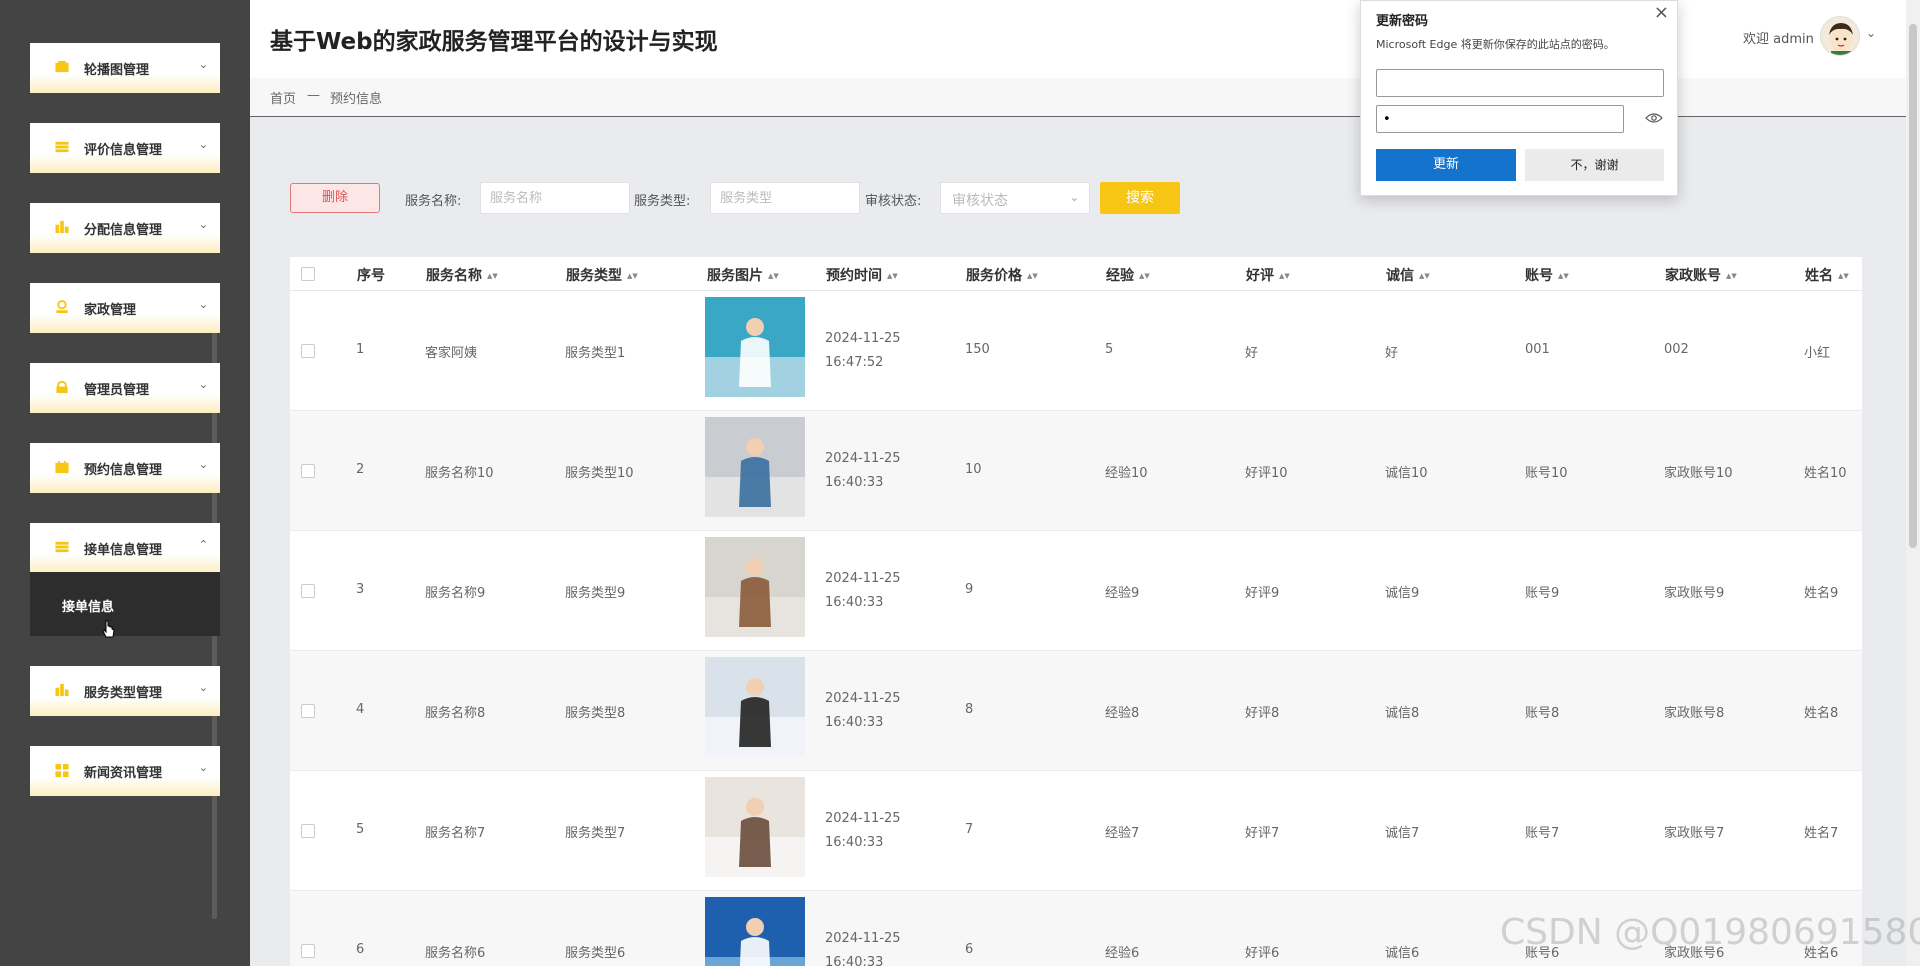 Image resolution: width=1920 pixels, height=966 pixels. I want to click on lock-icon, so click(62, 387).